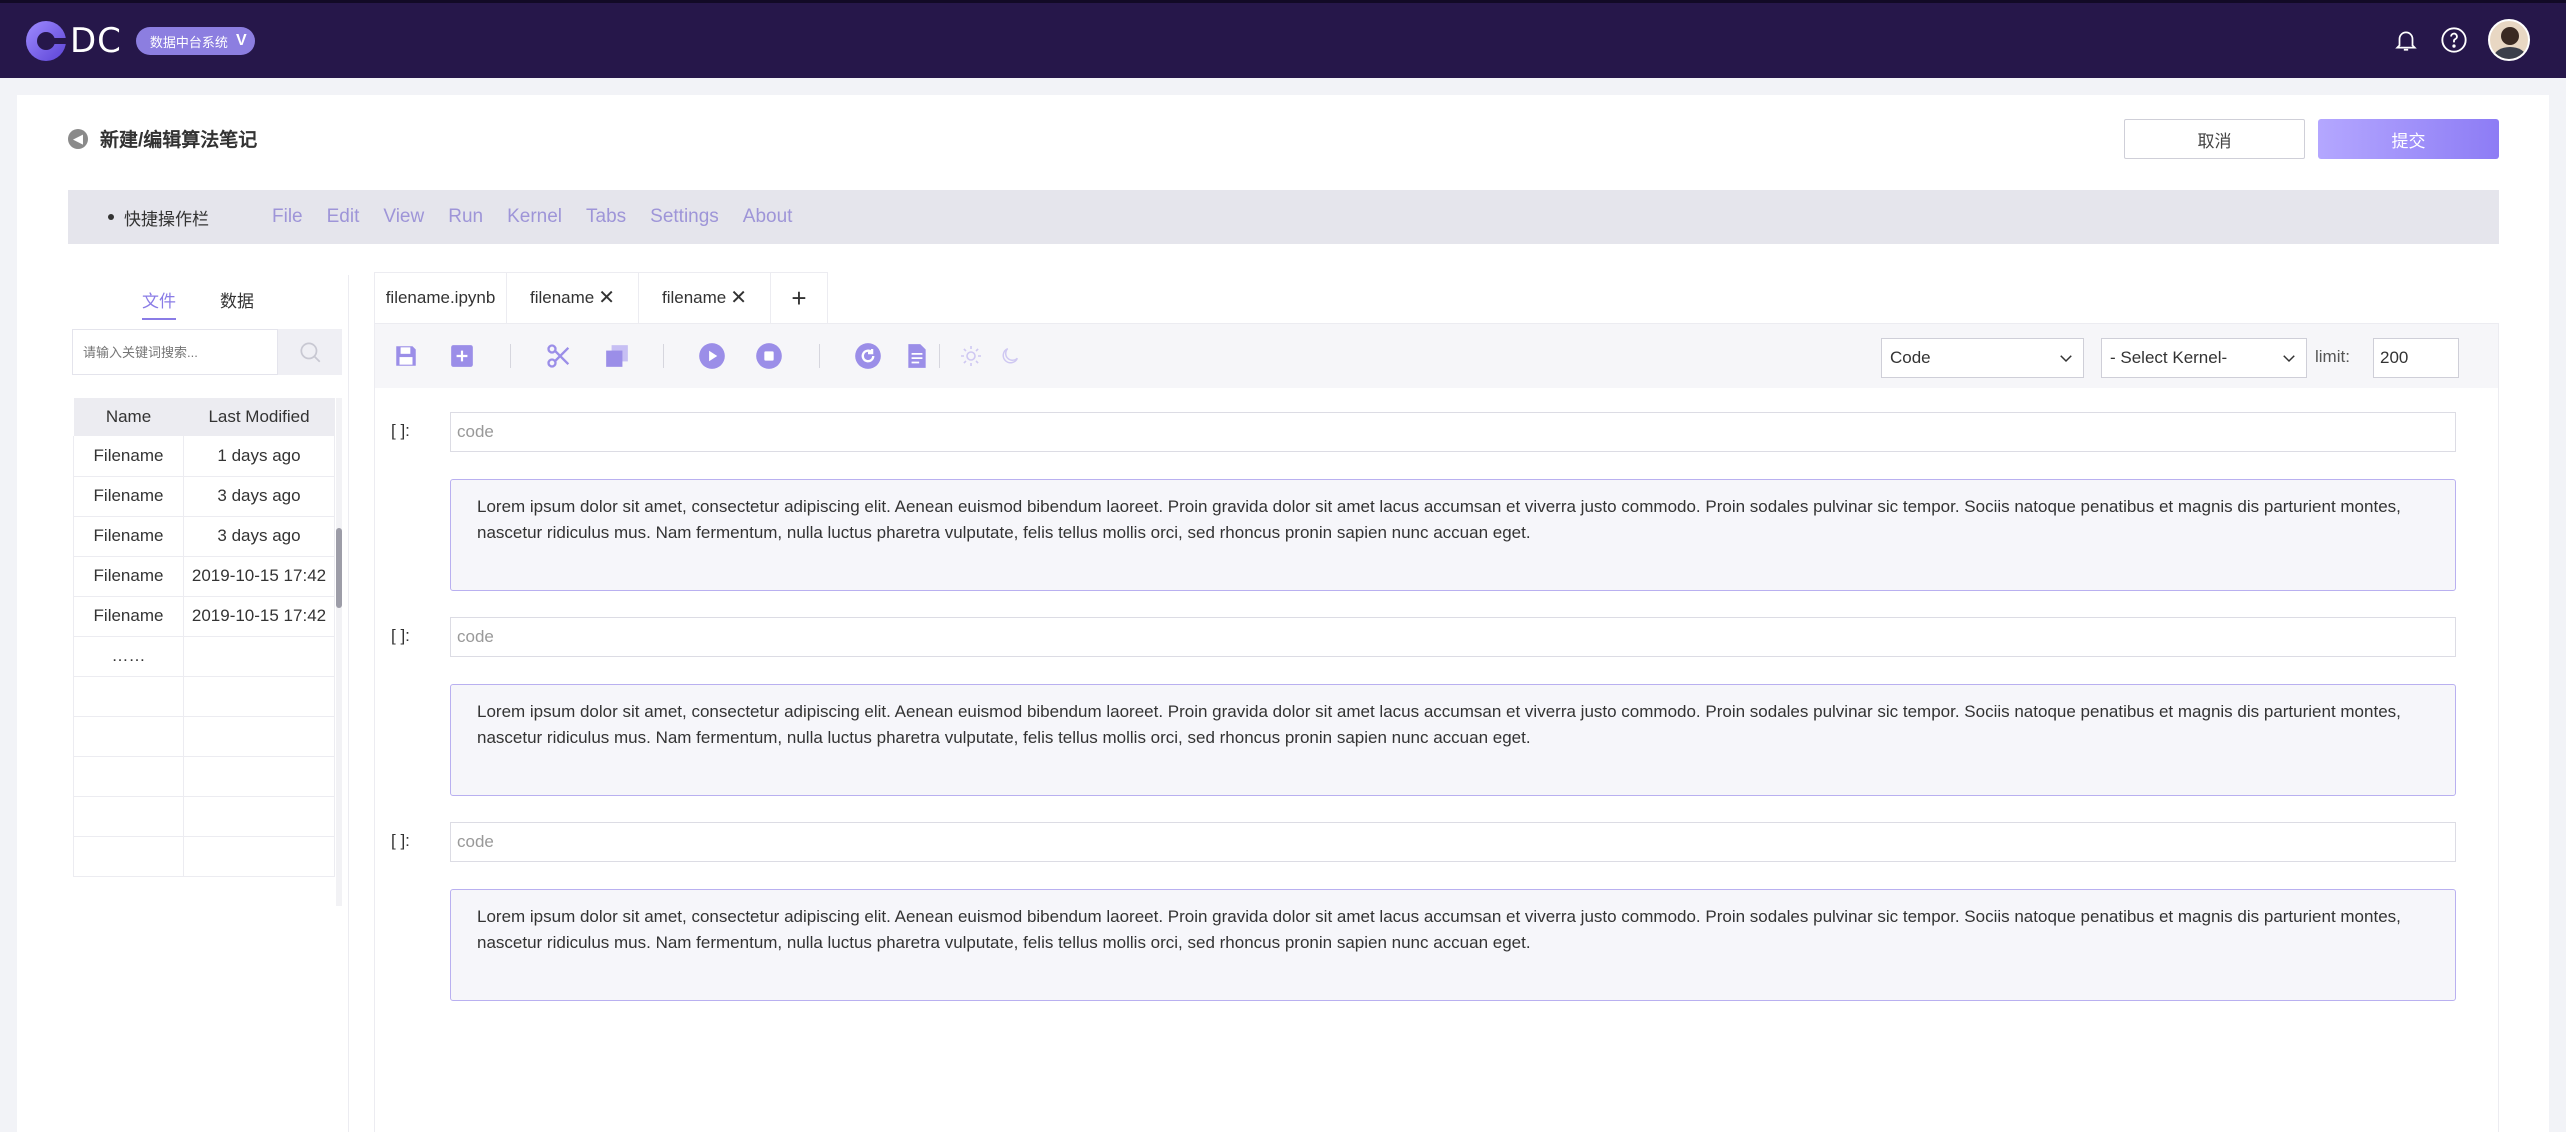 The width and height of the screenshot is (2566, 1132). Describe the element at coordinates (462, 356) in the screenshot. I see `add-cell-icon` at that location.